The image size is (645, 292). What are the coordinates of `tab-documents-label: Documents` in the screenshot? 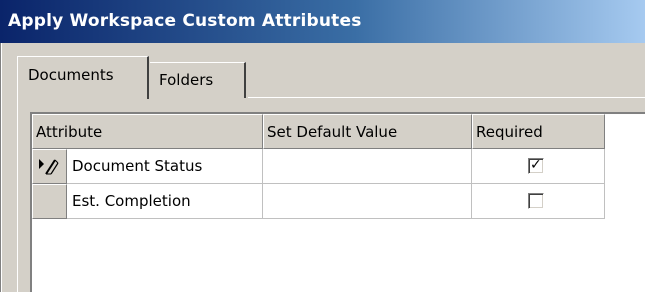 It's located at (71, 75).